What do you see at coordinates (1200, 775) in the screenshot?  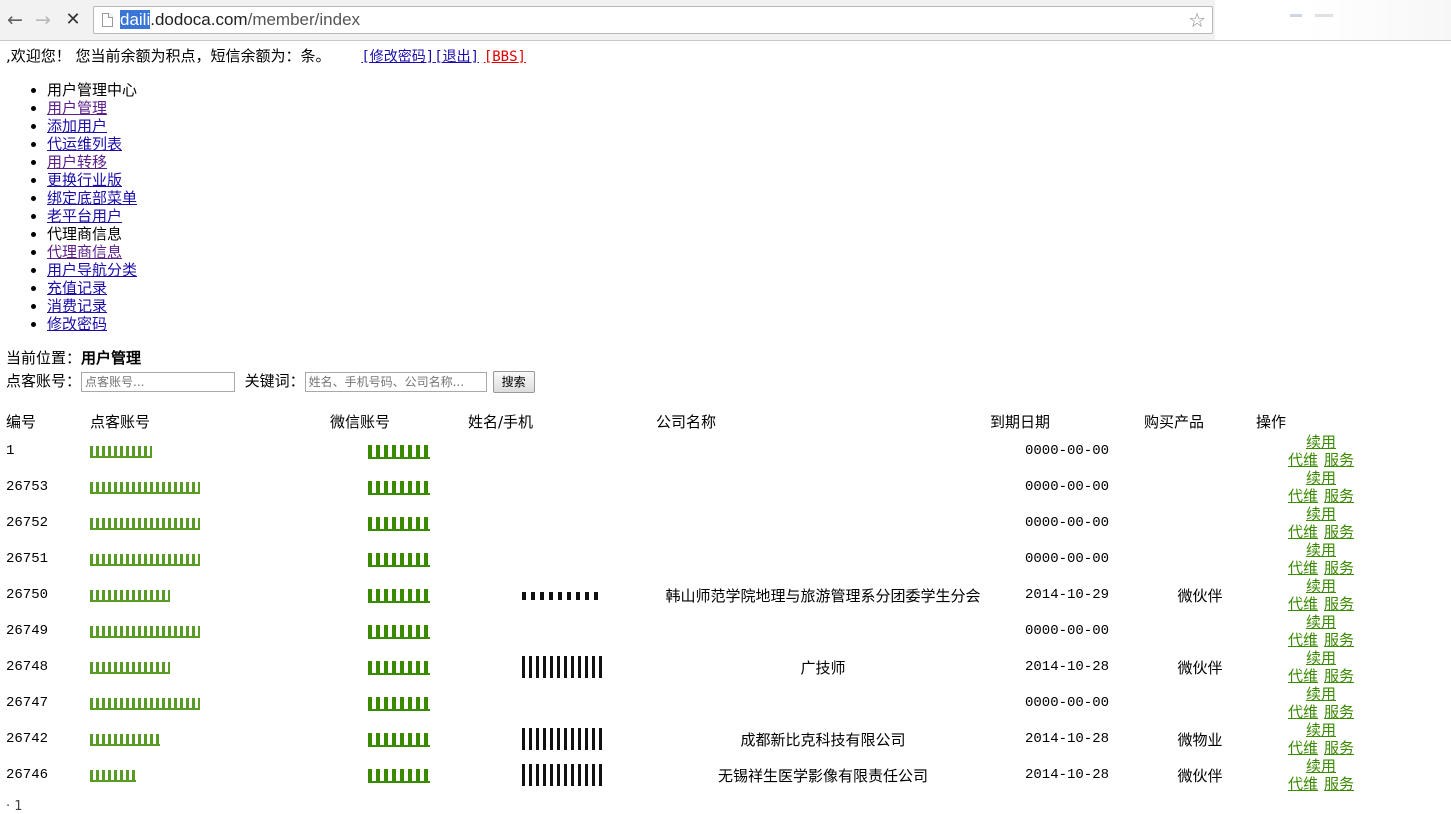 I see `product-cell: 微伙伴` at bounding box center [1200, 775].